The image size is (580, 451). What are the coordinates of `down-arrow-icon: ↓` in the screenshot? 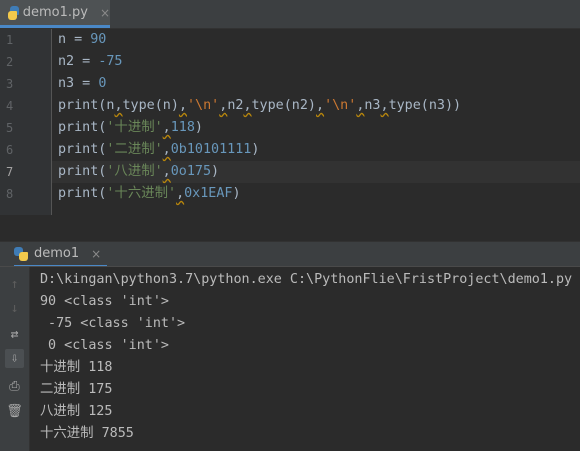 It's located at (14, 308).